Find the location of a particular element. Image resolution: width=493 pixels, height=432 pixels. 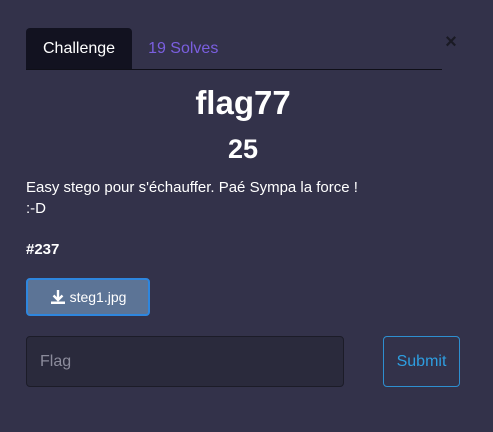

tab-challenge-label: Challenge is located at coordinates (79, 48).